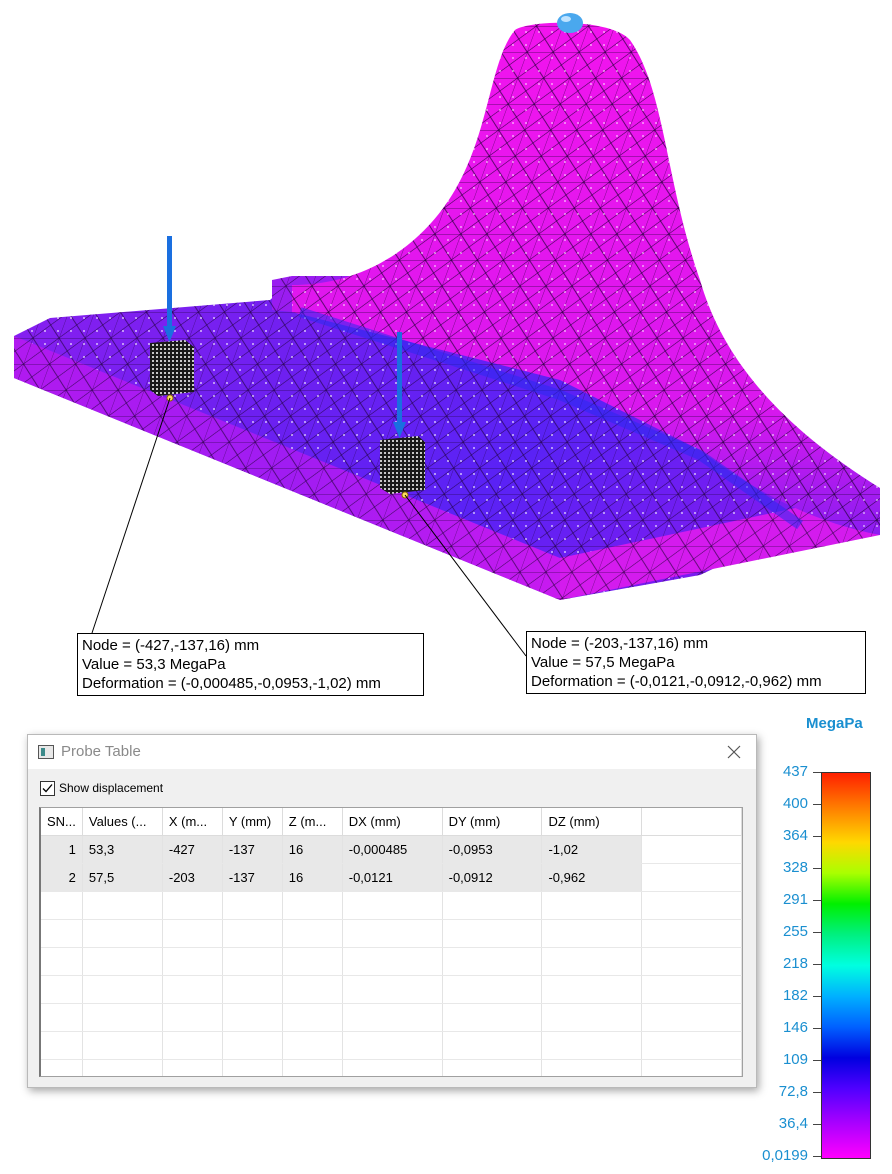  I want to click on table-cell: -0,0912, so click(492, 877).